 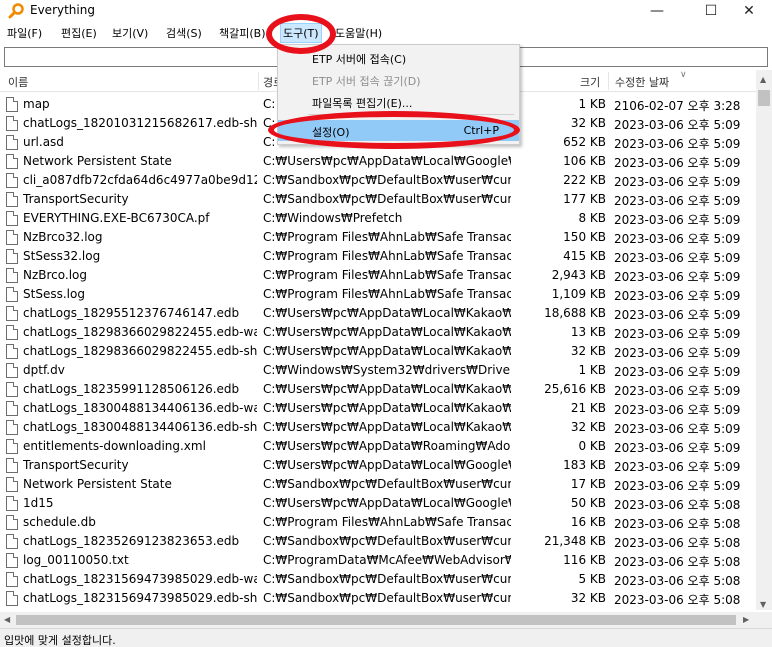 I want to click on file-name: schedule.db, so click(x=59, y=522).